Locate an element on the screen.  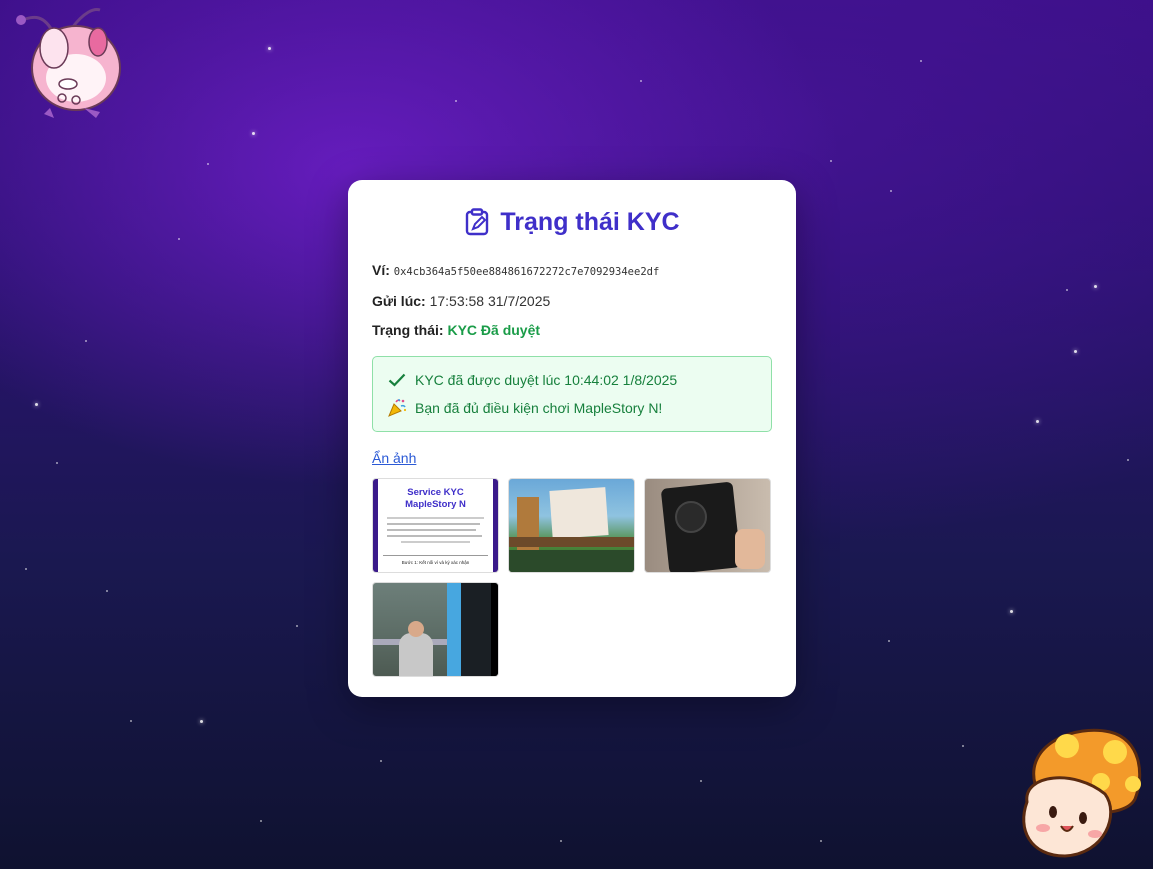
clipboard-icon is located at coordinates (477, 222).